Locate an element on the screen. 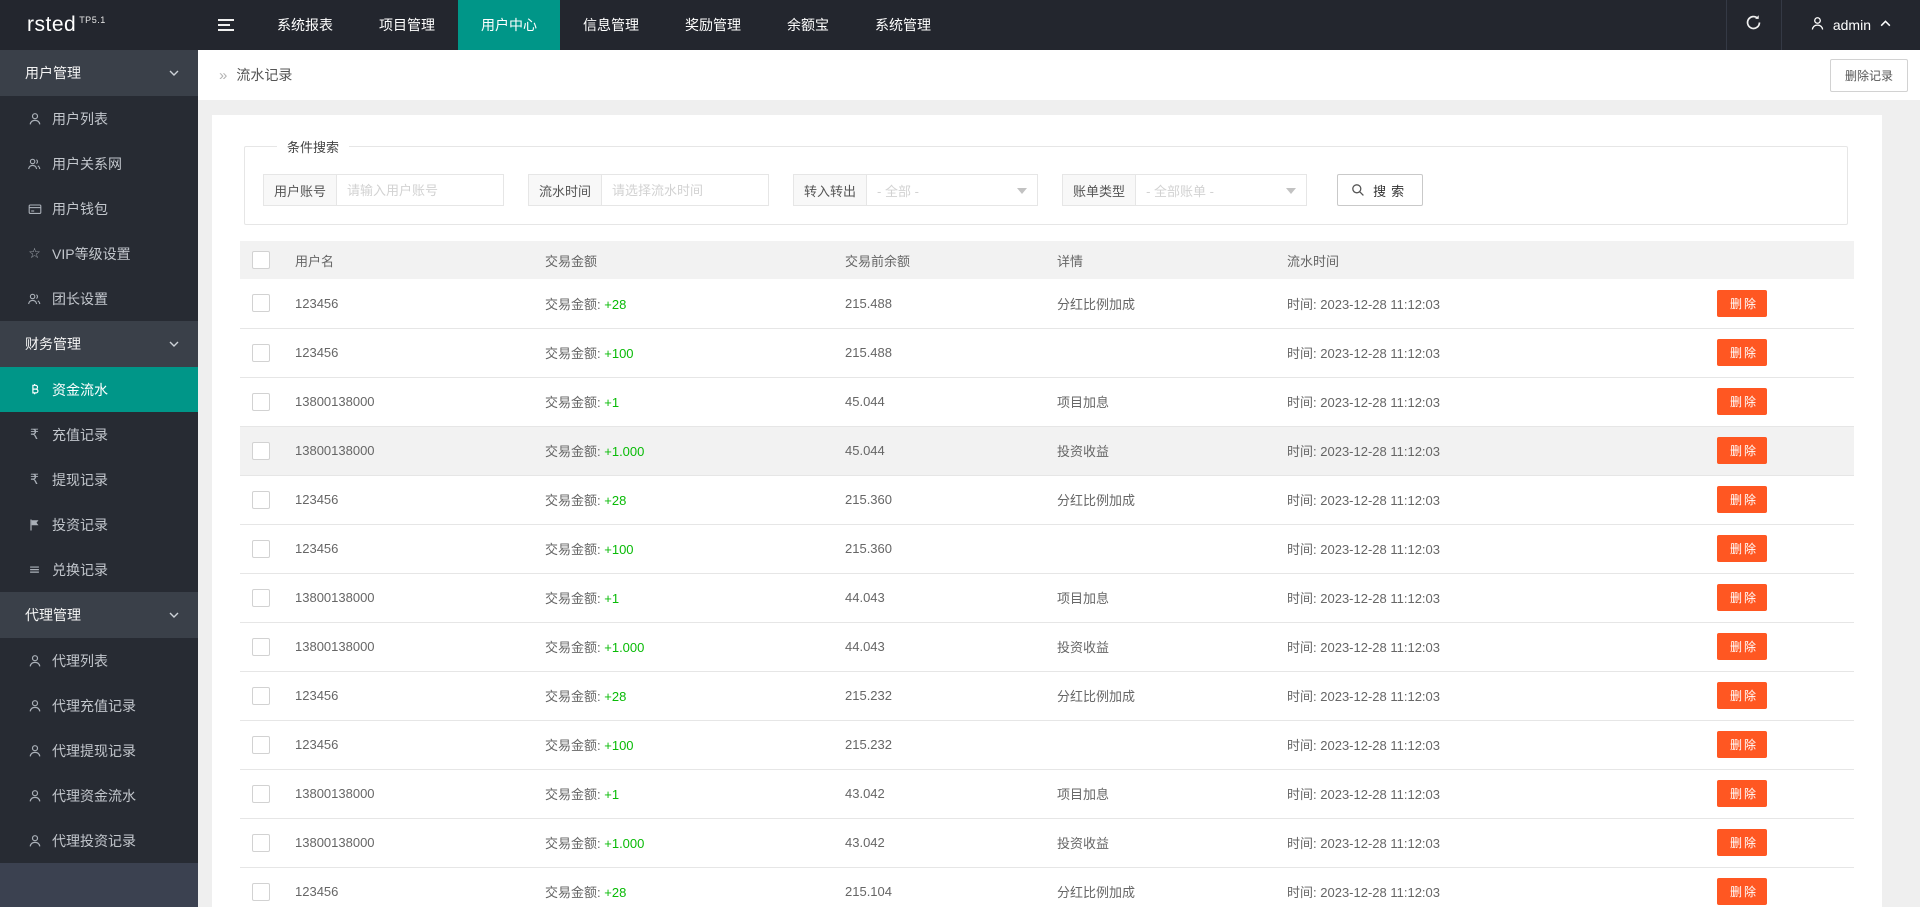 This screenshot has width=1920, height=907. delete-records-button: 删除记录 is located at coordinates (1868, 75).